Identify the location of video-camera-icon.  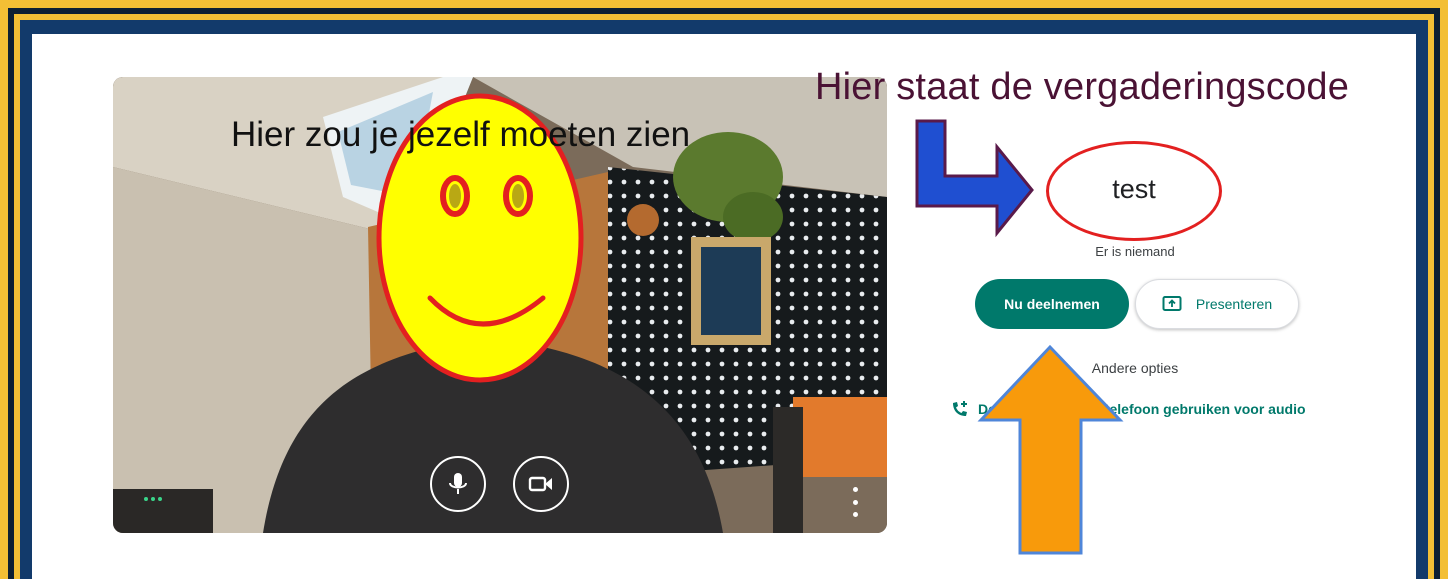
(540, 484).